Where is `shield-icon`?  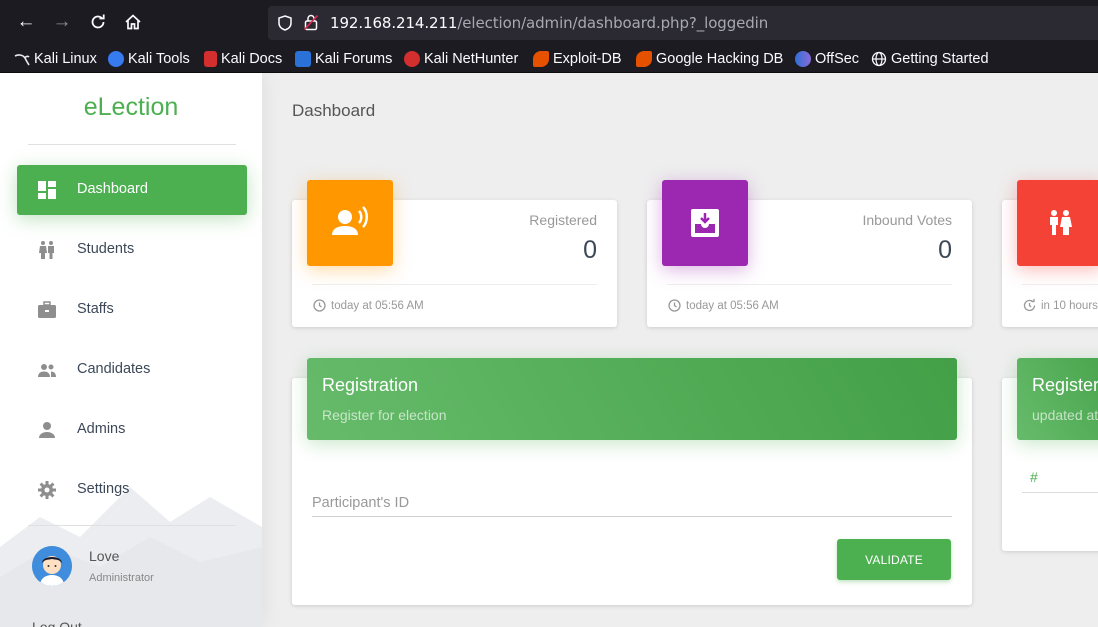 shield-icon is located at coordinates (285, 23).